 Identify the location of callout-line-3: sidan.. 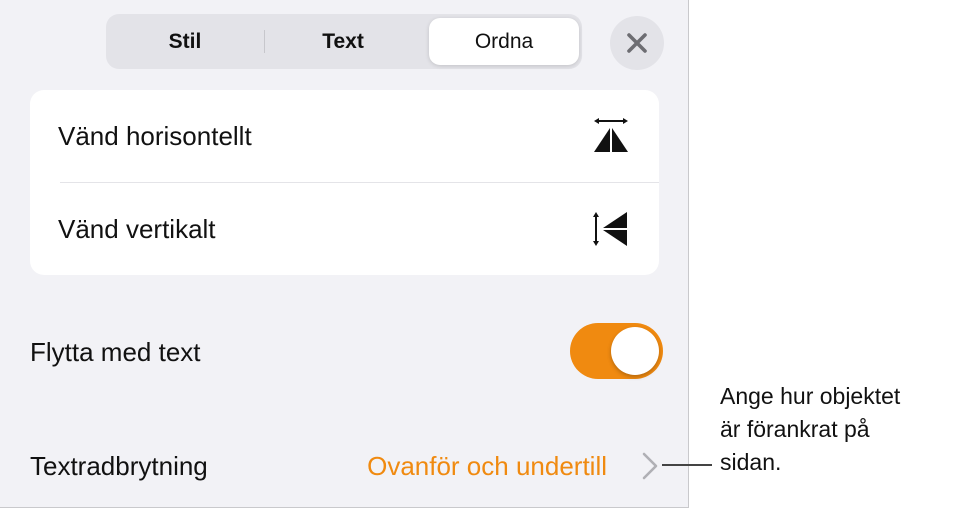
(751, 462).